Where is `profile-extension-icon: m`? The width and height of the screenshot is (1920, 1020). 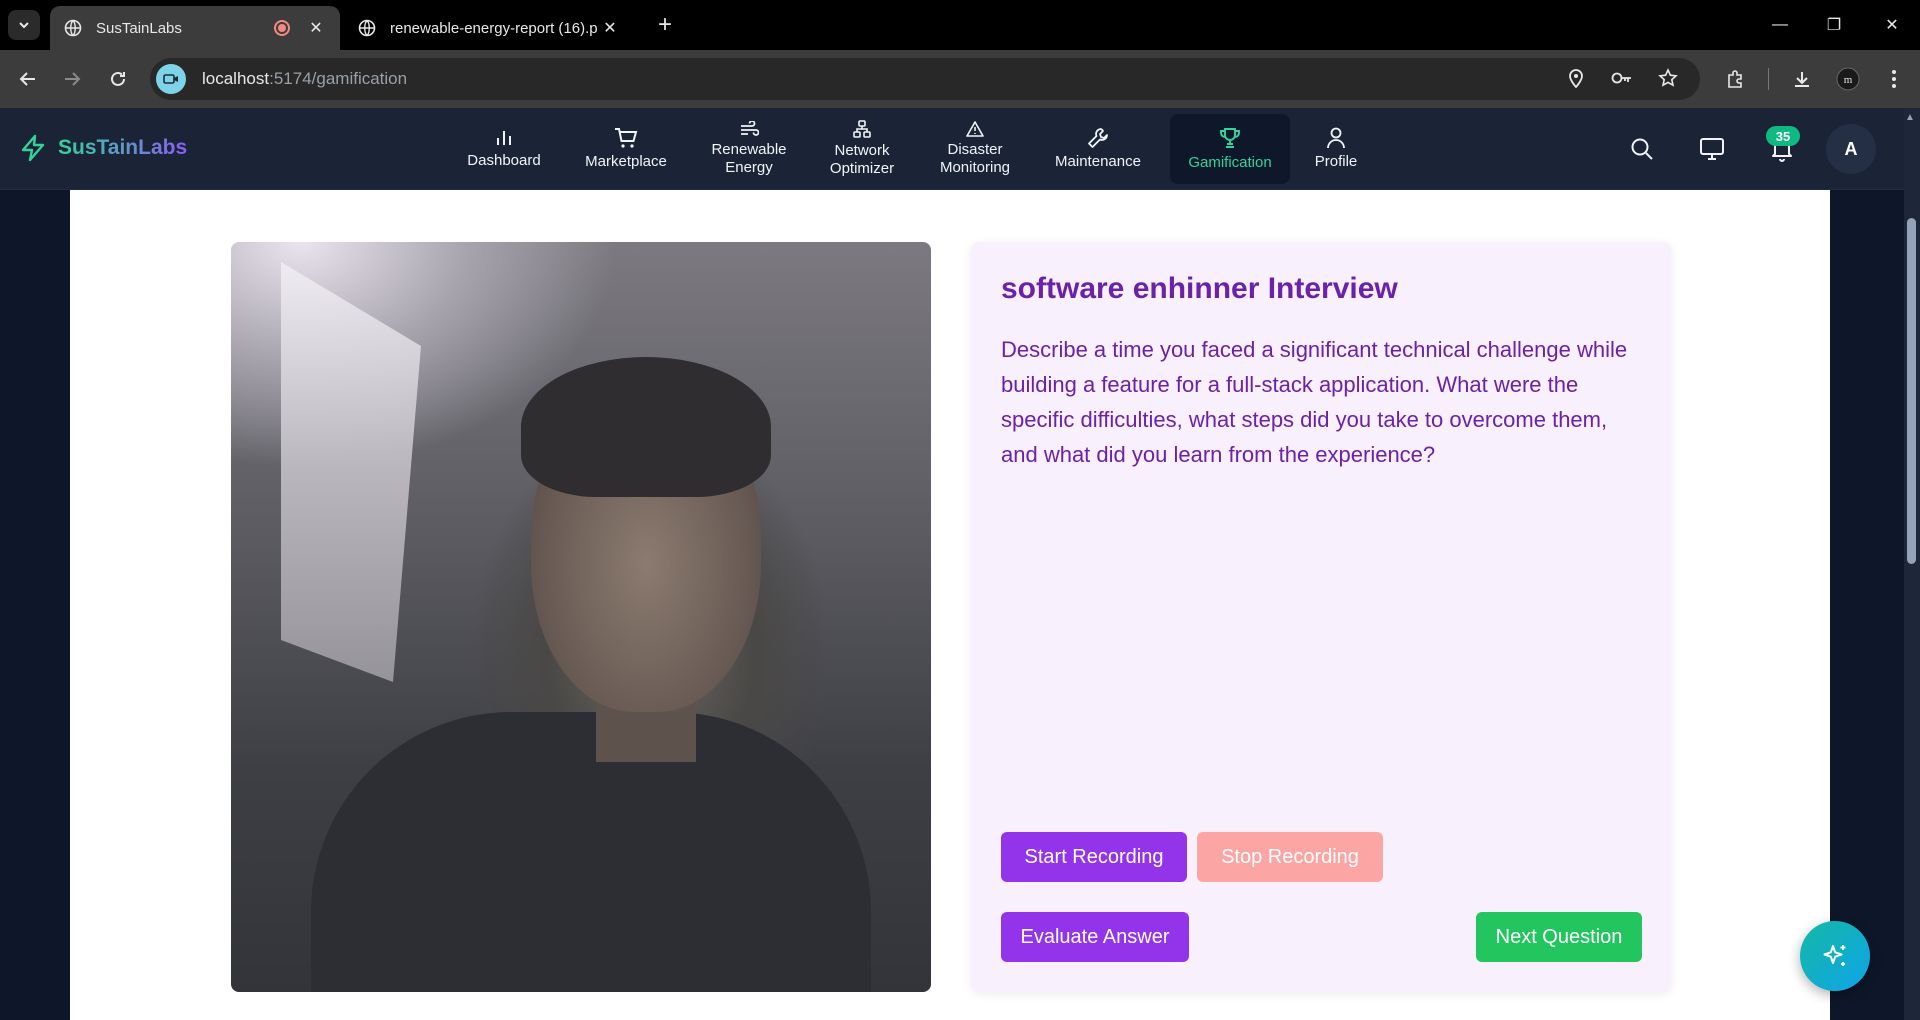
profile-extension-icon: m is located at coordinates (1848, 79).